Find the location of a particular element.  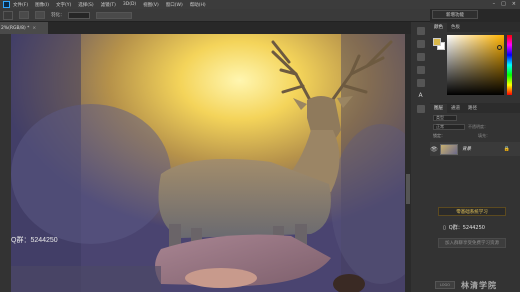

canvas-qq-watermark: Q群：5244250 is located at coordinates (34, 240).